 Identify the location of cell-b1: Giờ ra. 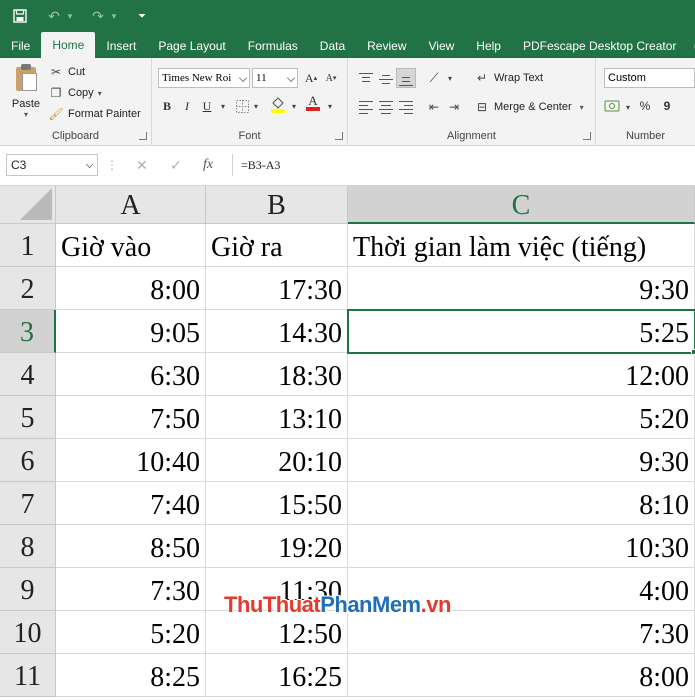
(277, 245).